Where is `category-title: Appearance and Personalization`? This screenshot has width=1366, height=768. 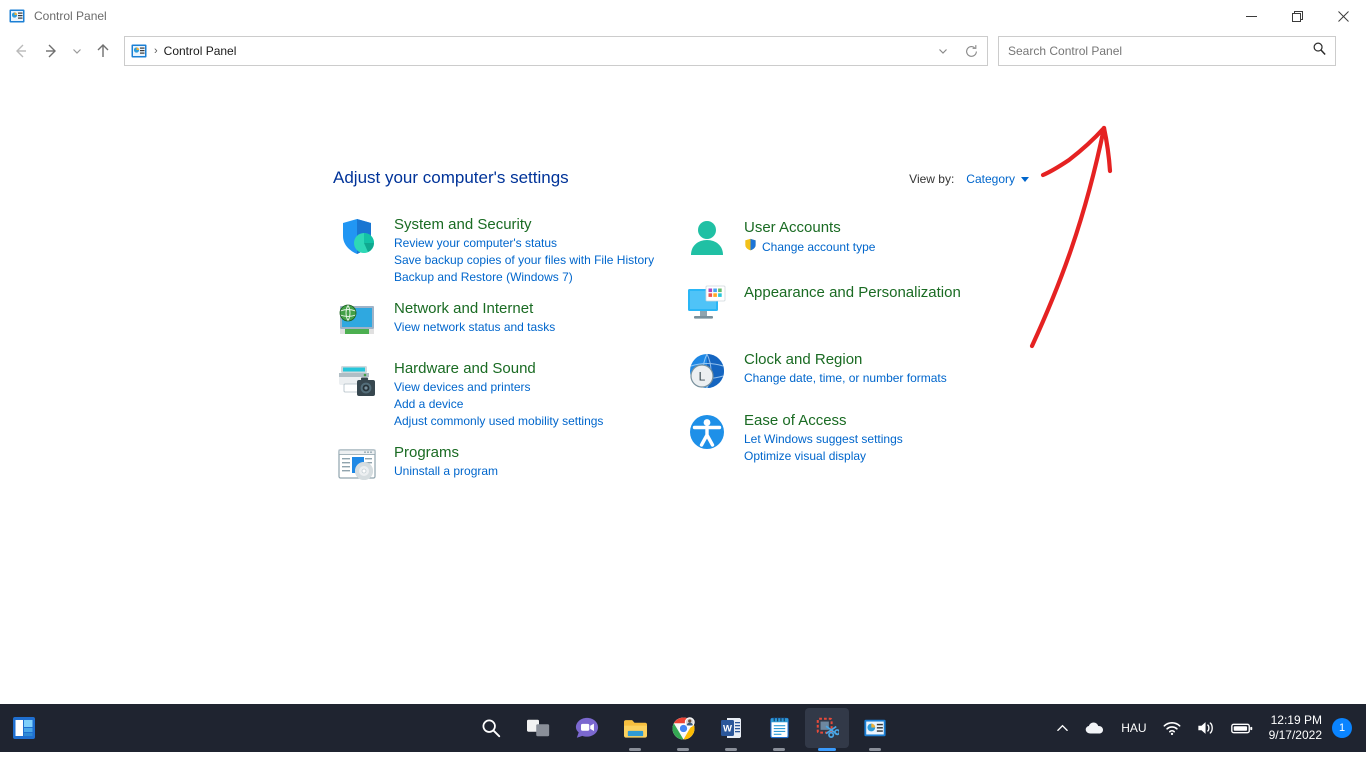
category-title: Appearance and Personalization is located at coordinates (852, 292).